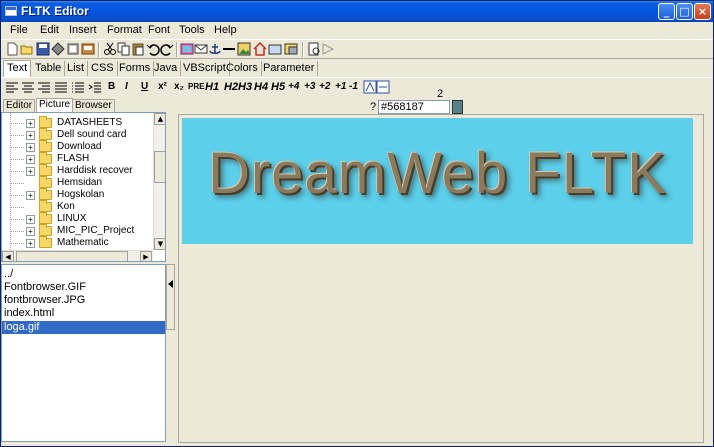  I want to click on tab-java: Java, so click(166, 68).